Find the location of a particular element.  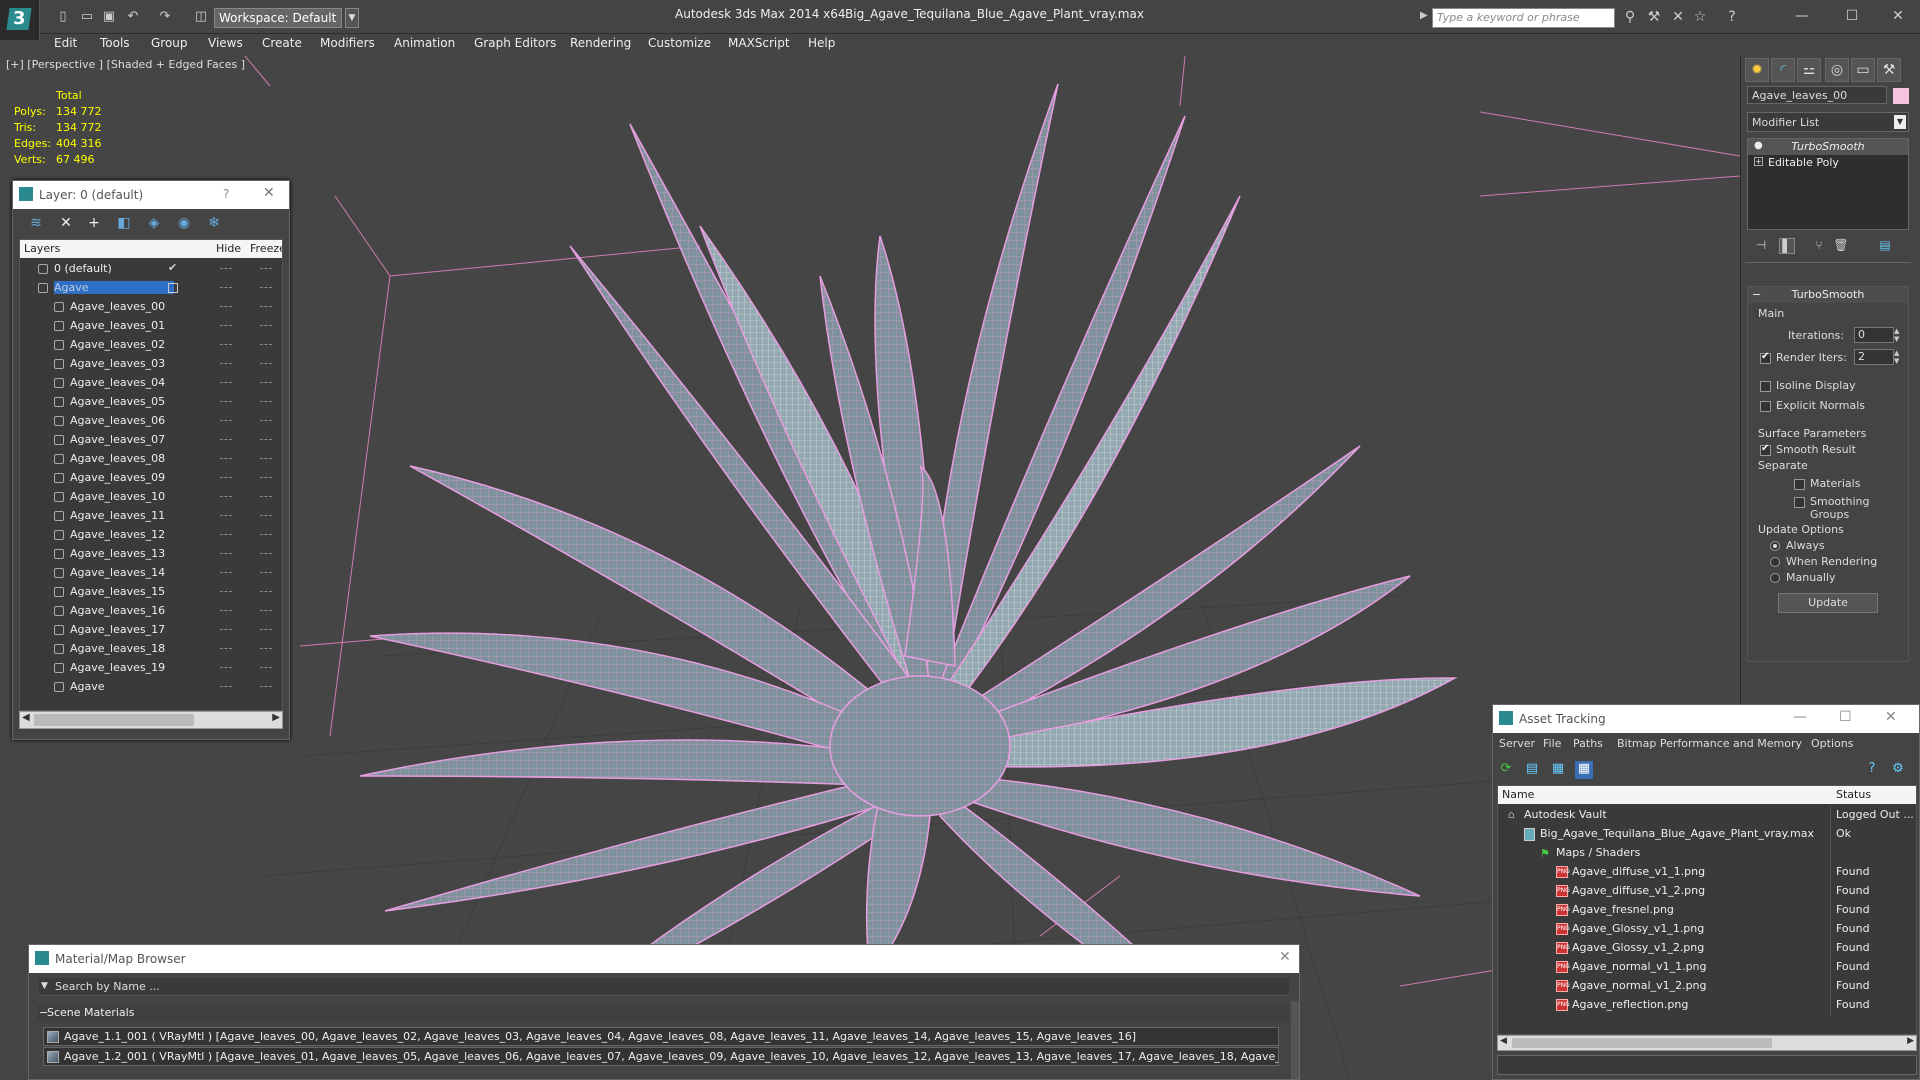

layer-object-row: Agave_leaves_06 is located at coordinates (151, 421).